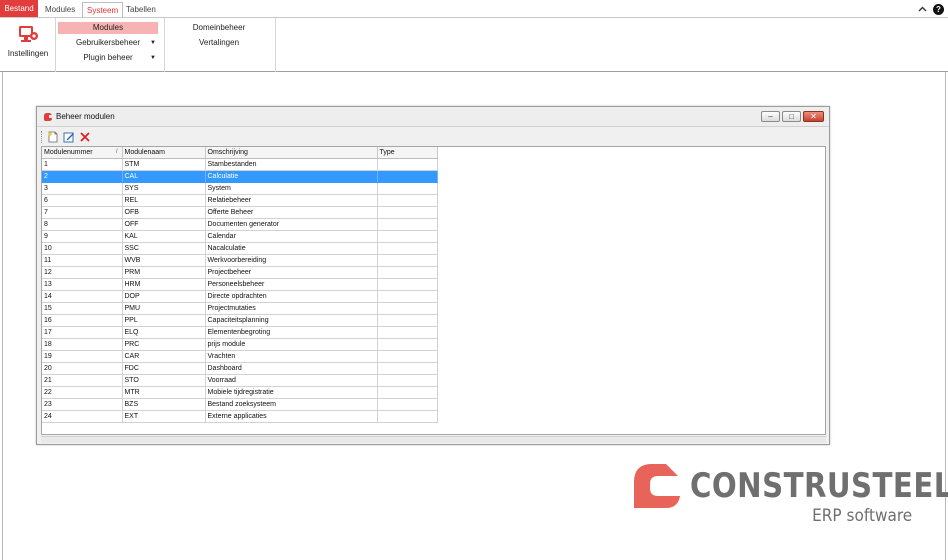  What do you see at coordinates (291, 153) in the screenshot?
I see `column-header-omschrijving: Omschrijving` at bounding box center [291, 153].